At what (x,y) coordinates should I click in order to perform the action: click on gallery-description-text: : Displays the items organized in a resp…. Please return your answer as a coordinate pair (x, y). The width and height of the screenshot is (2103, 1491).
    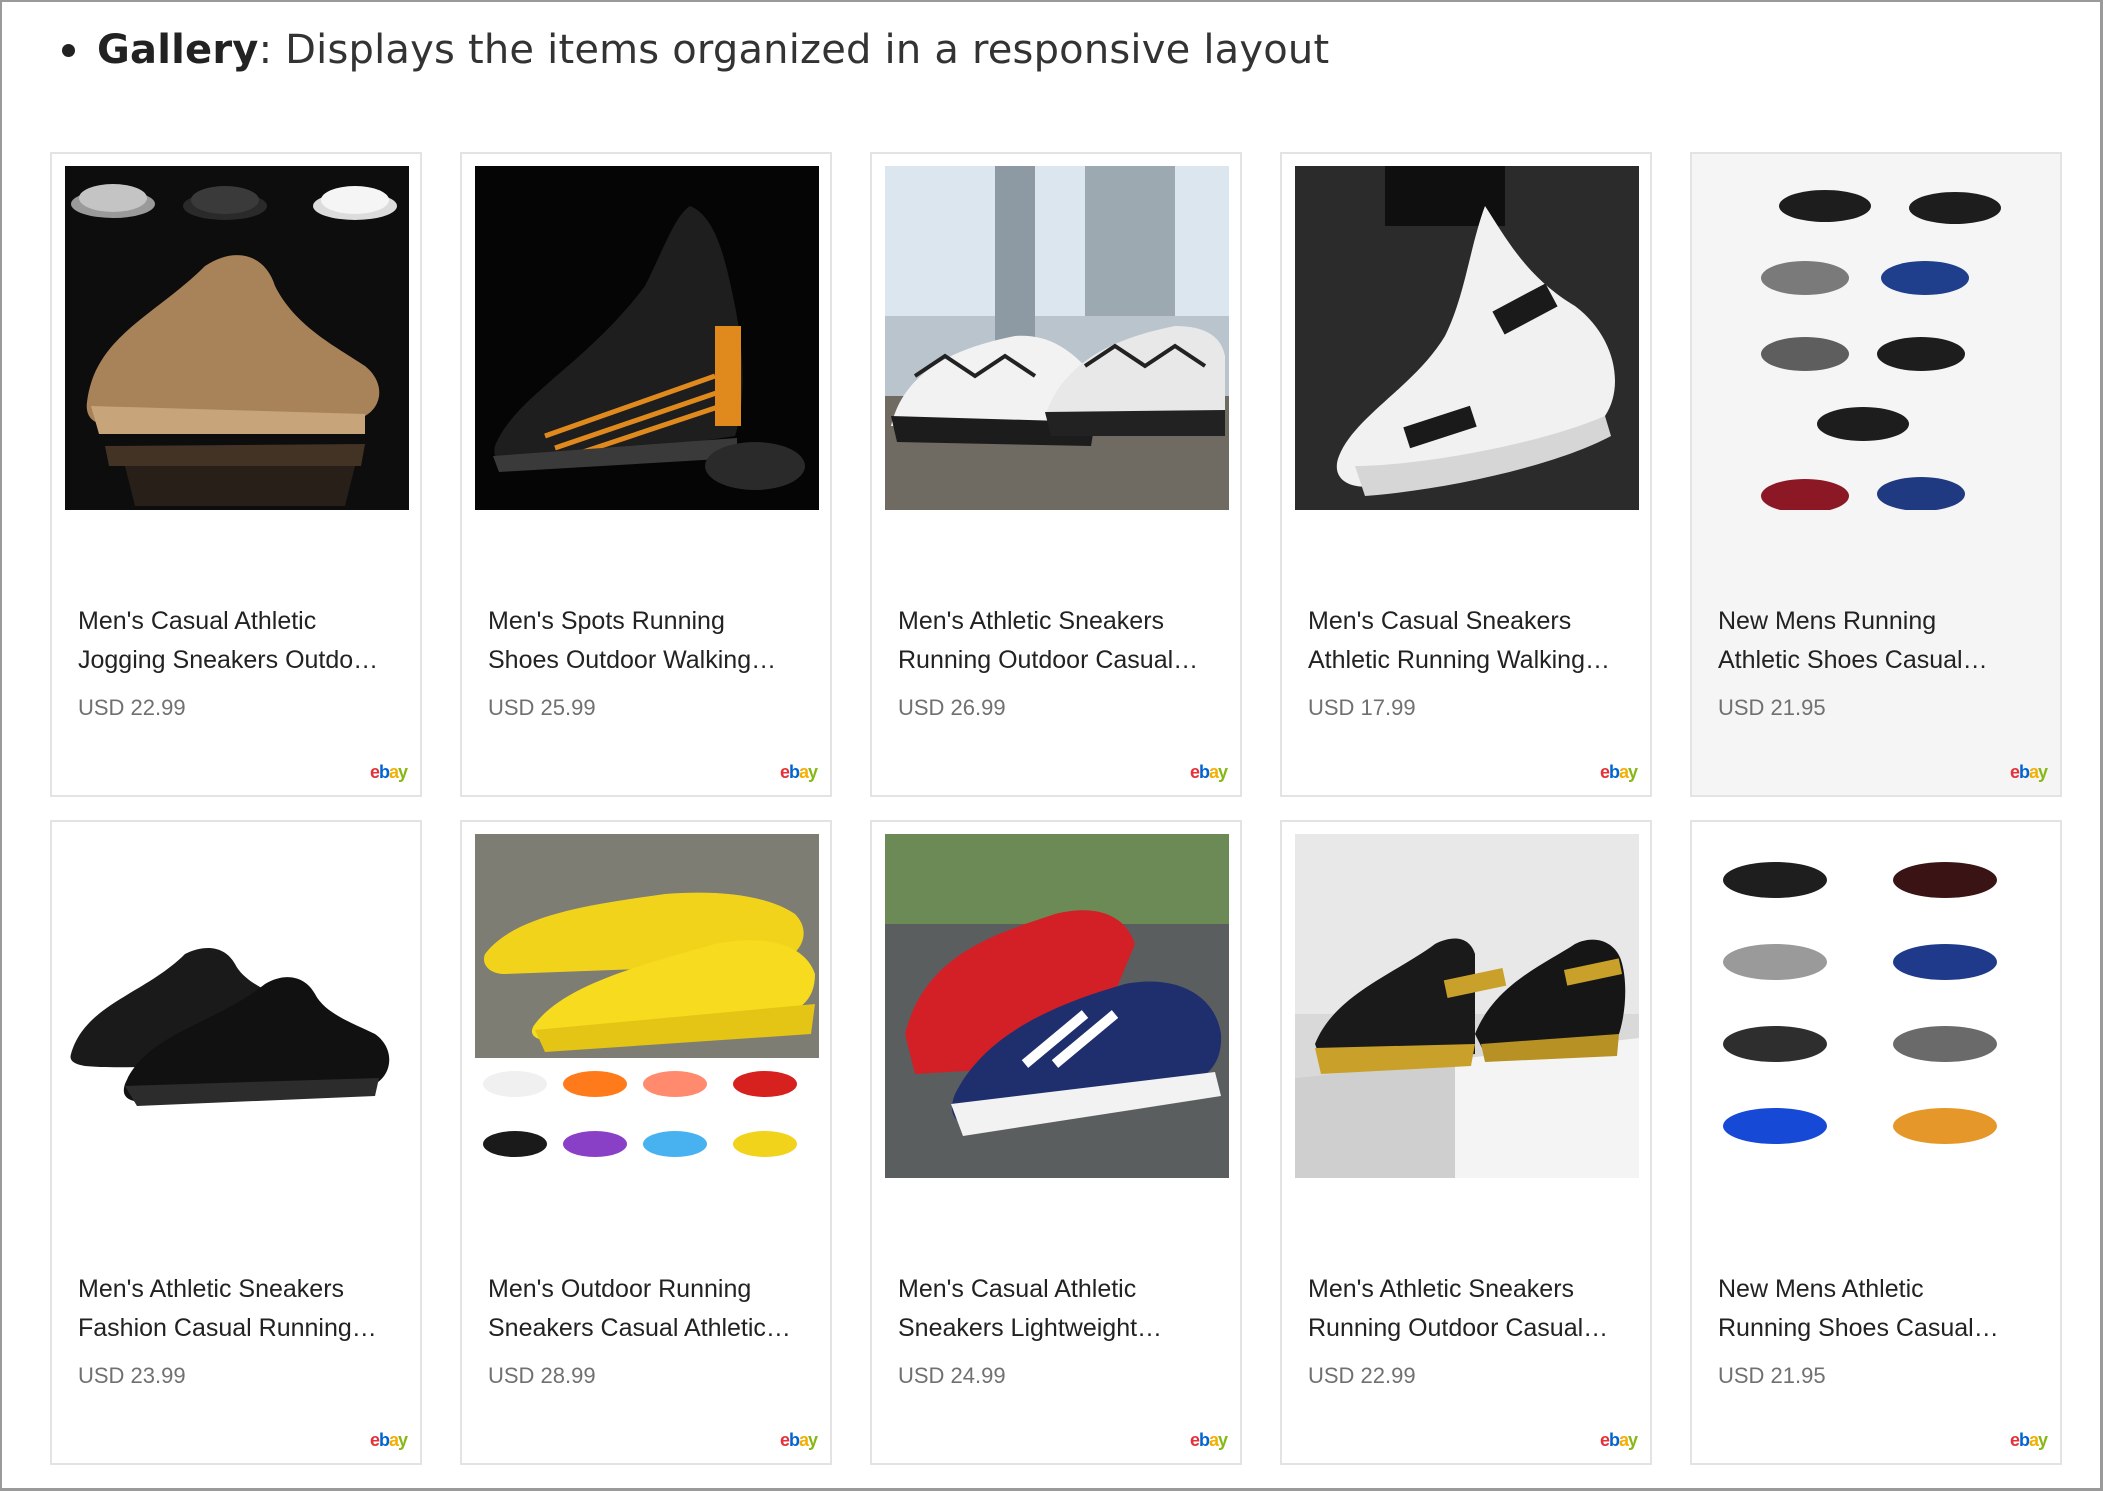
    Looking at the image, I should click on (794, 50).